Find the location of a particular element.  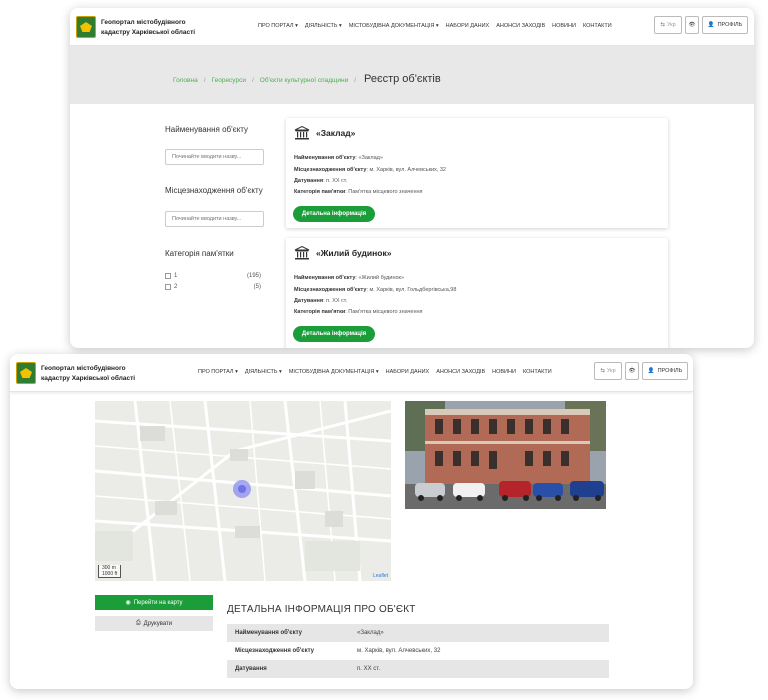

card-name-row: Найменування об'єкту: «Жилий будинок» is located at coordinates (349, 278).